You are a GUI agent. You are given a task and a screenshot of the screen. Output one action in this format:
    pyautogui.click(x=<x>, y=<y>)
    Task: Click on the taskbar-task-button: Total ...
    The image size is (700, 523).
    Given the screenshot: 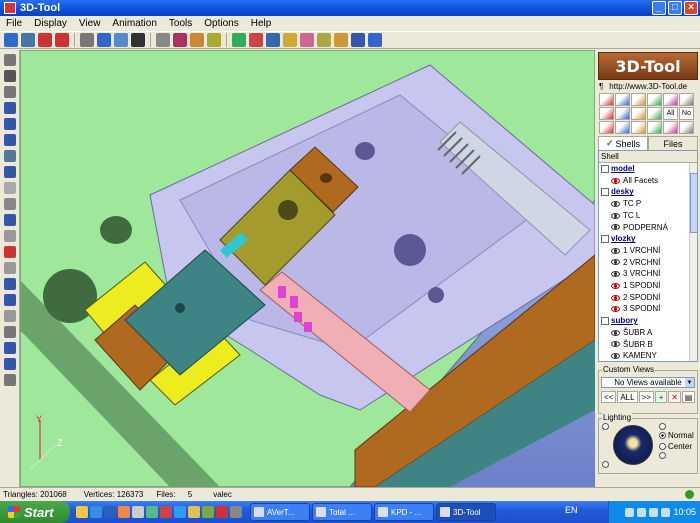 What is the action you would take?
    pyautogui.click(x=342, y=512)
    